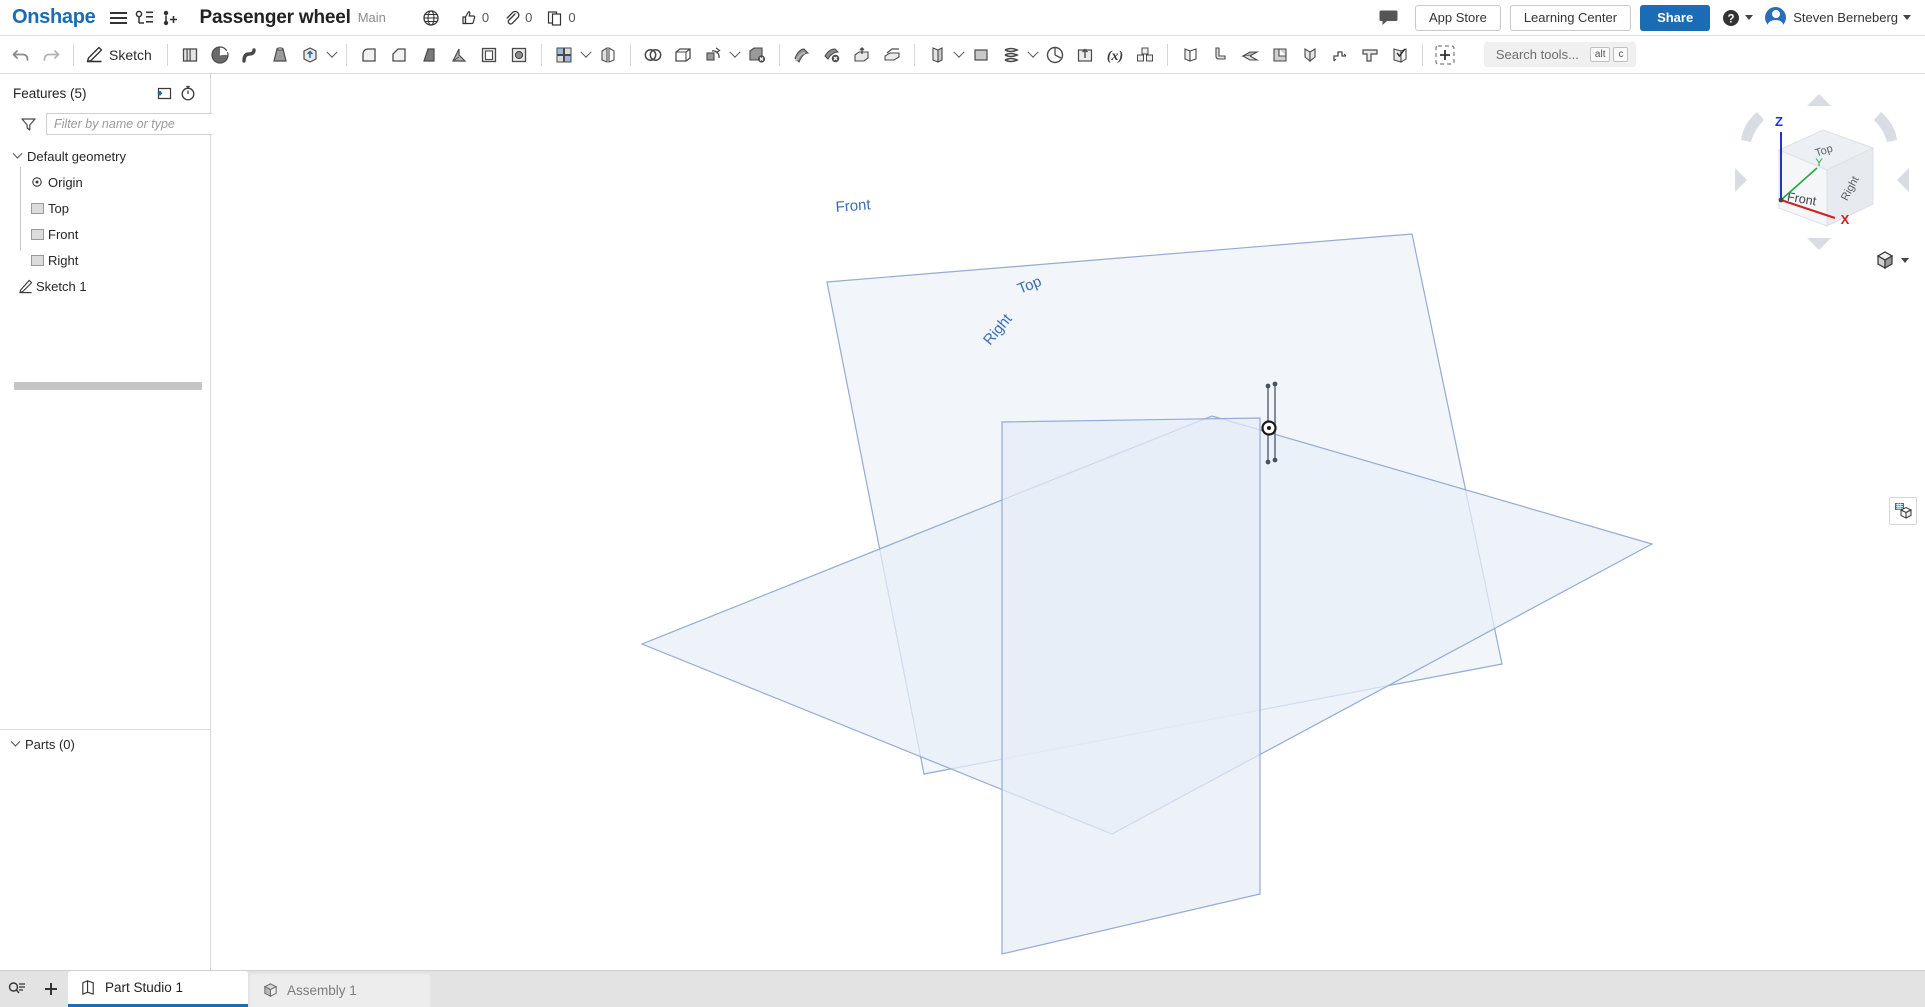 This screenshot has width=1925, height=1007. Describe the element at coordinates (1011, 55) in the screenshot. I see `helix-icon` at that location.